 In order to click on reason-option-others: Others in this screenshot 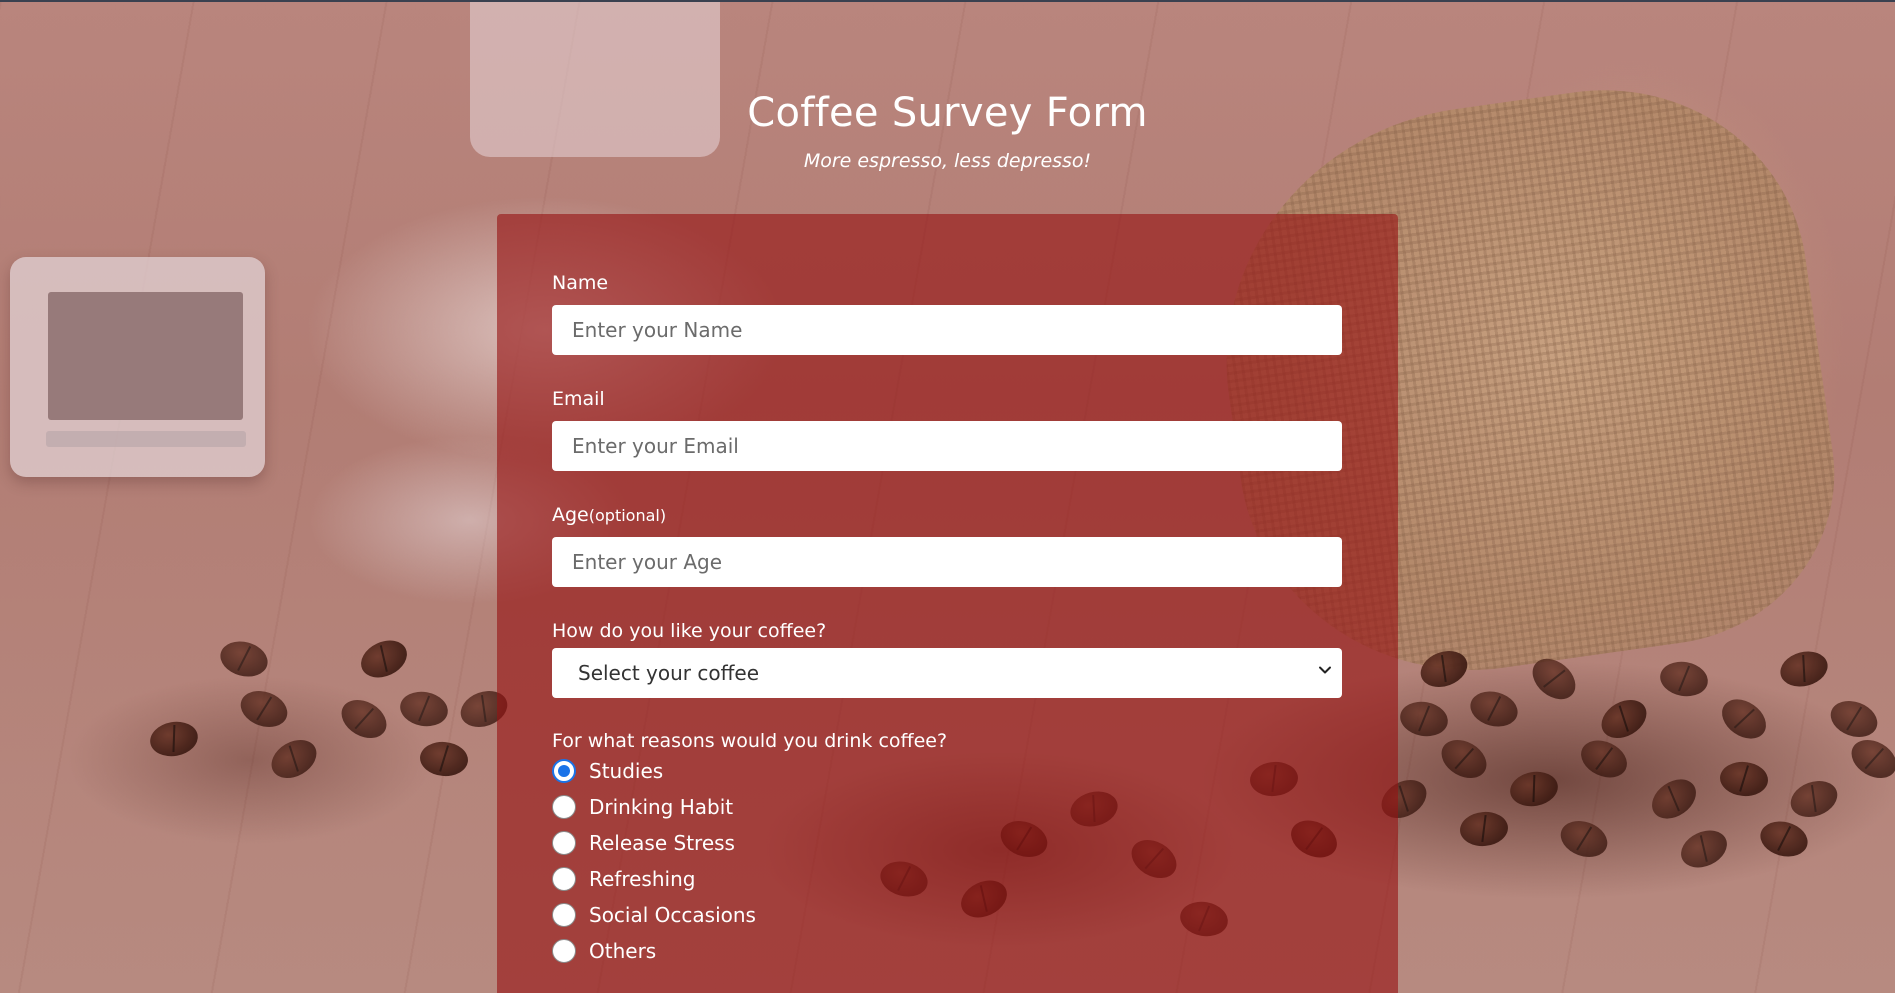, I will do `click(604, 951)`.